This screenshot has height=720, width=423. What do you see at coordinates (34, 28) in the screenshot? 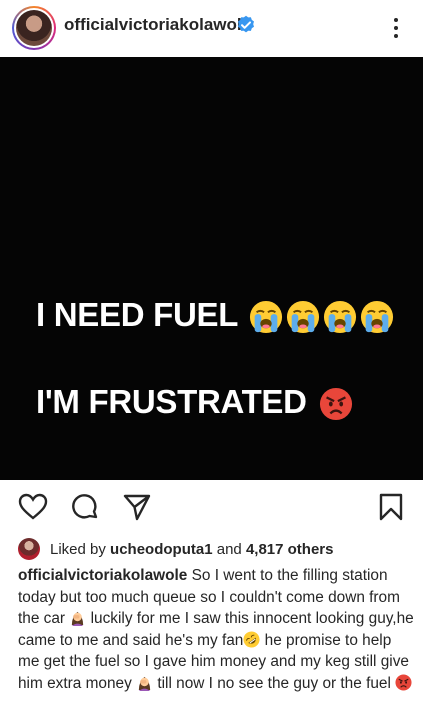
I see `profile-avatar` at bounding box center [34, 28].